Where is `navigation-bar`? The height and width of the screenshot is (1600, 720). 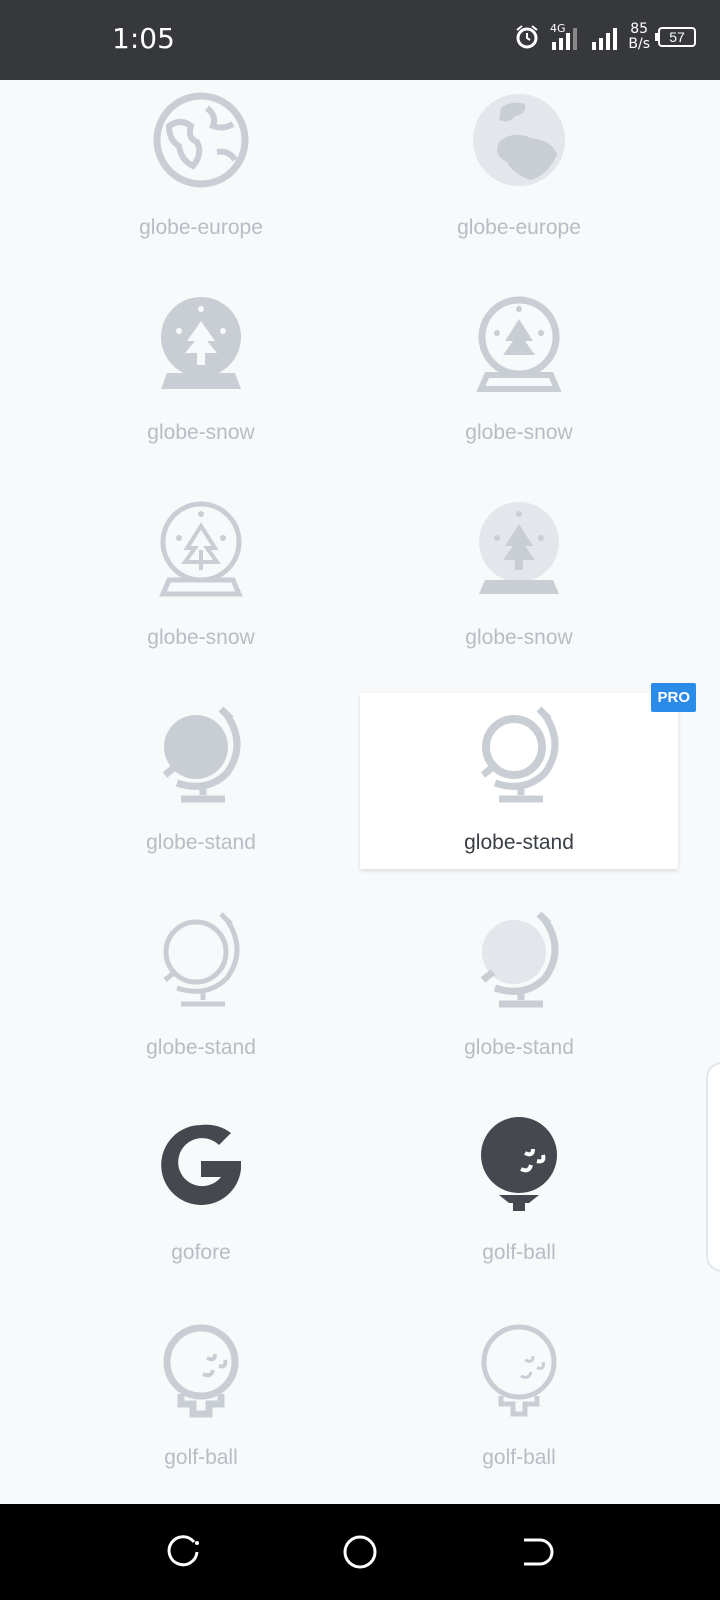 navigation-bar is located at coordinates (360, 1552).